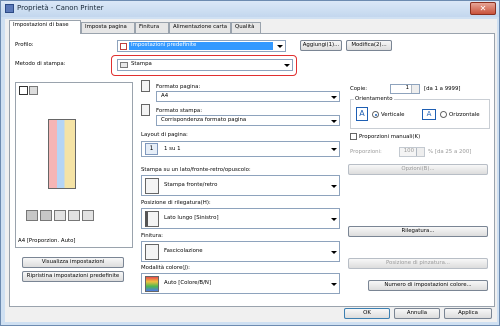  I want to click on staple-icon, so click(60, 215).